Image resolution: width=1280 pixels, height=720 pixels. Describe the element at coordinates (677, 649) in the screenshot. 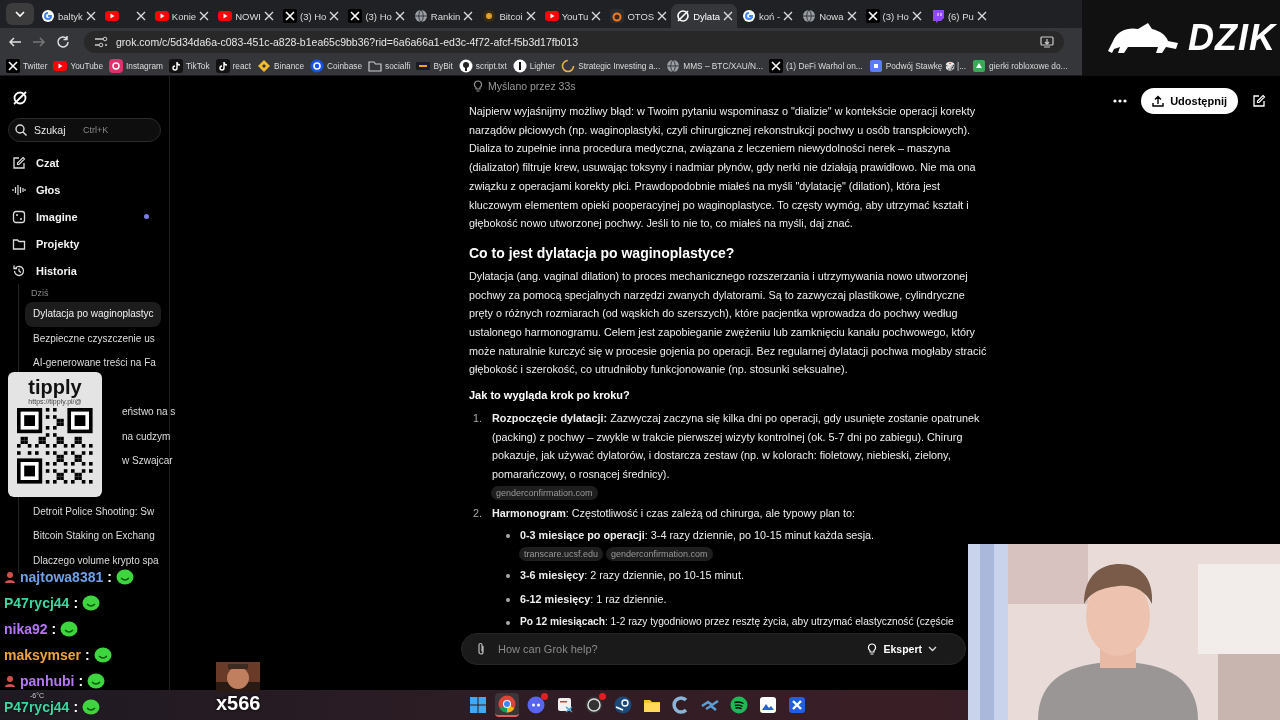

I see `message-field: How can Grok help?` at that location.